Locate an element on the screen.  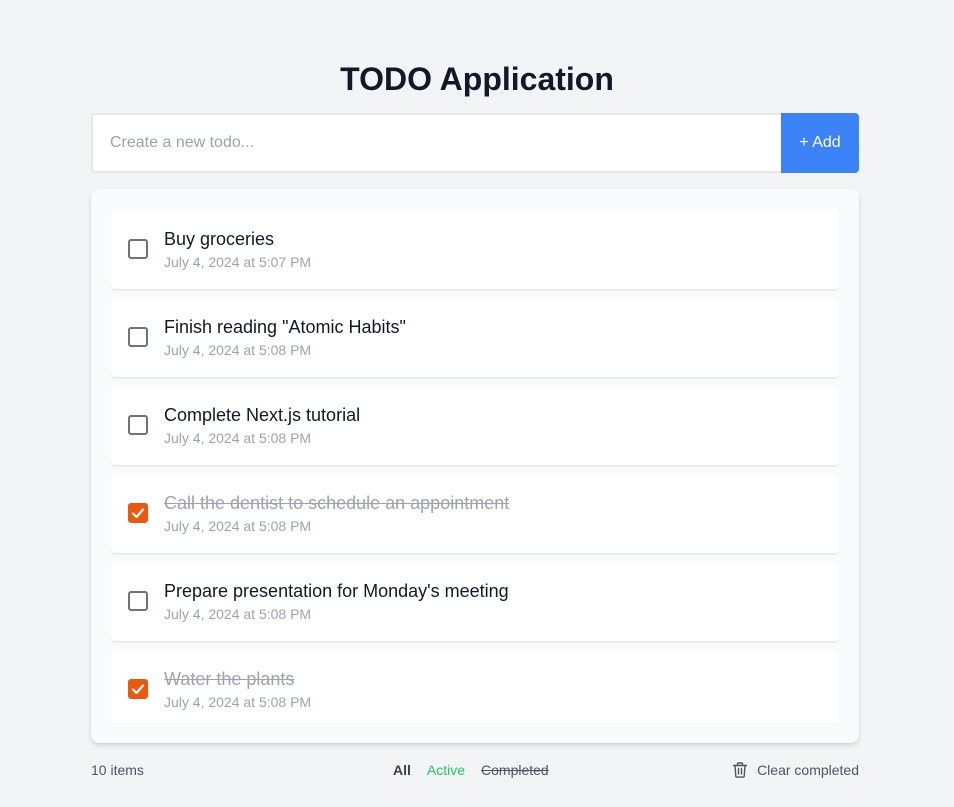
new-todo-form: + Add is located at coordinates (475, 143).